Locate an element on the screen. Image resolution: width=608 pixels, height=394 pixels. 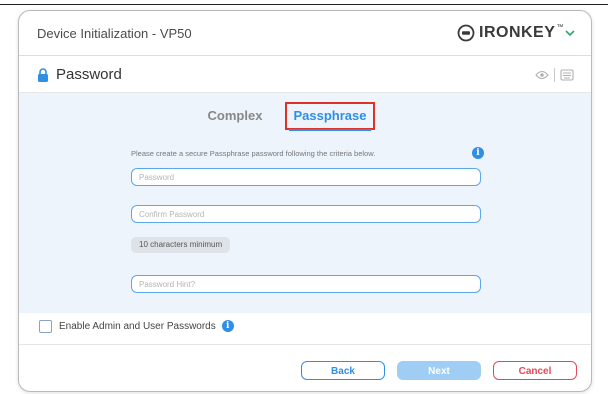
tab-complex: Complex is located at coordinates (235, 116).